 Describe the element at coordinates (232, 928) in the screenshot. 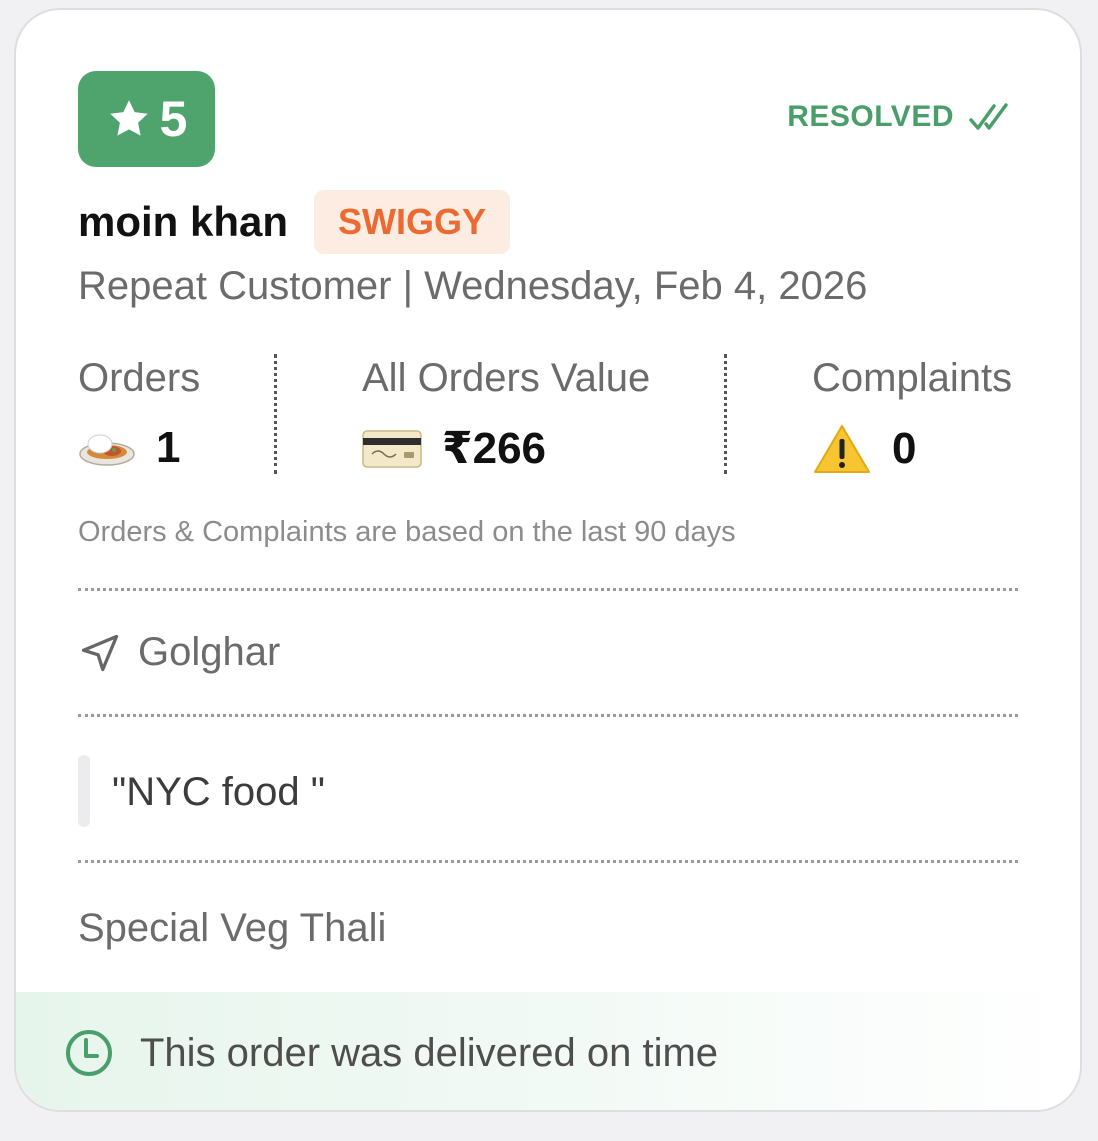

I see `ordered-item: Special Veg Thali` at that location.